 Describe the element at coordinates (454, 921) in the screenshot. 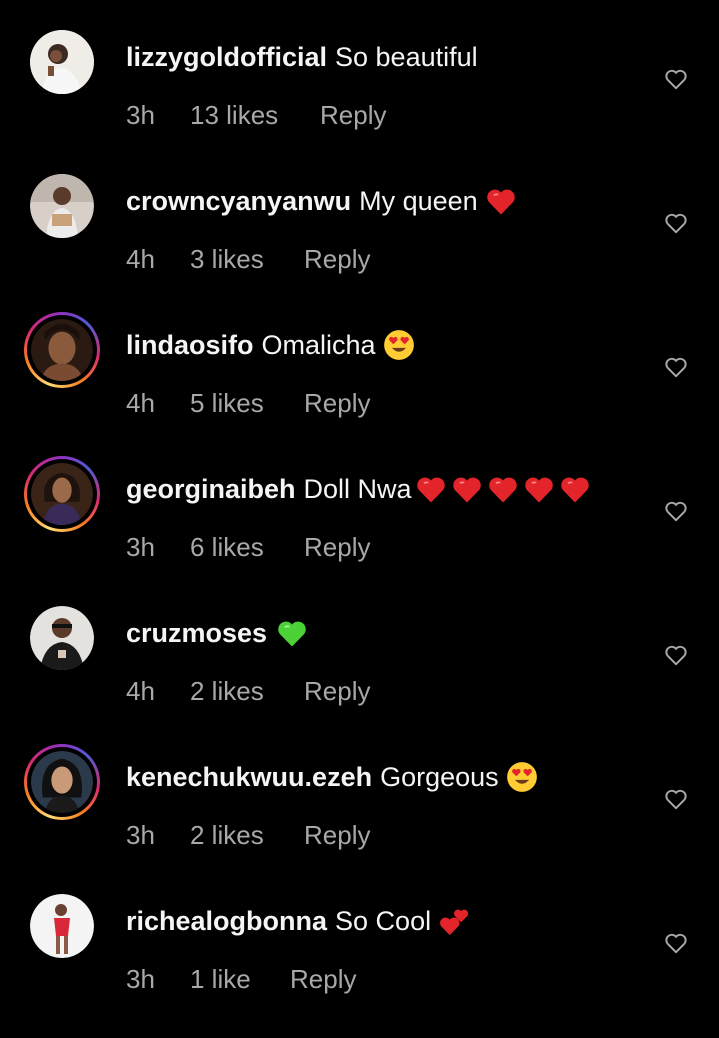

I see `two-hearts-emoji` at that location.